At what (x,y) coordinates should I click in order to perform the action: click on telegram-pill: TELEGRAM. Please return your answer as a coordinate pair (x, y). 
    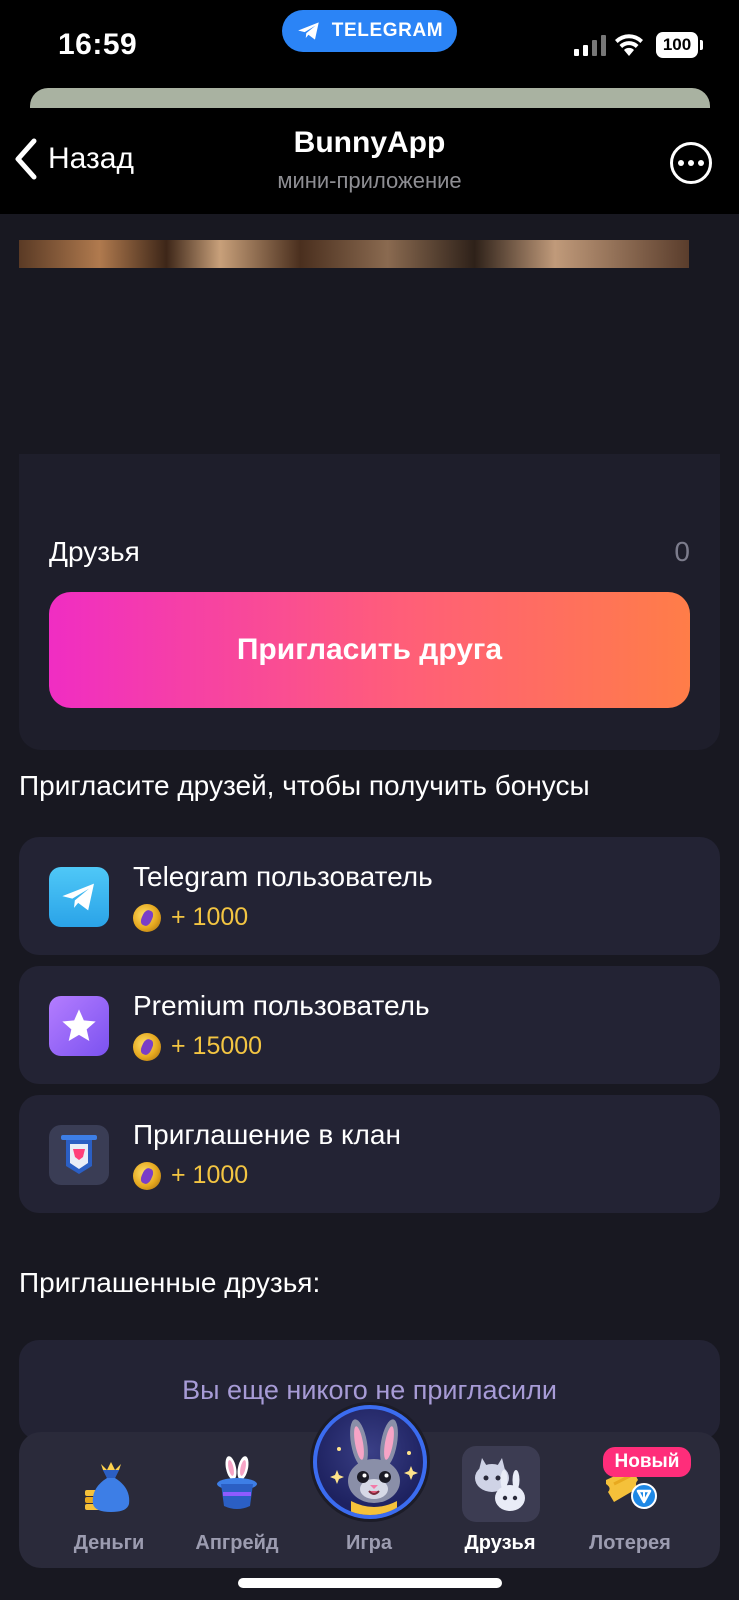
    Looking at the image, I should click on (369, 31).